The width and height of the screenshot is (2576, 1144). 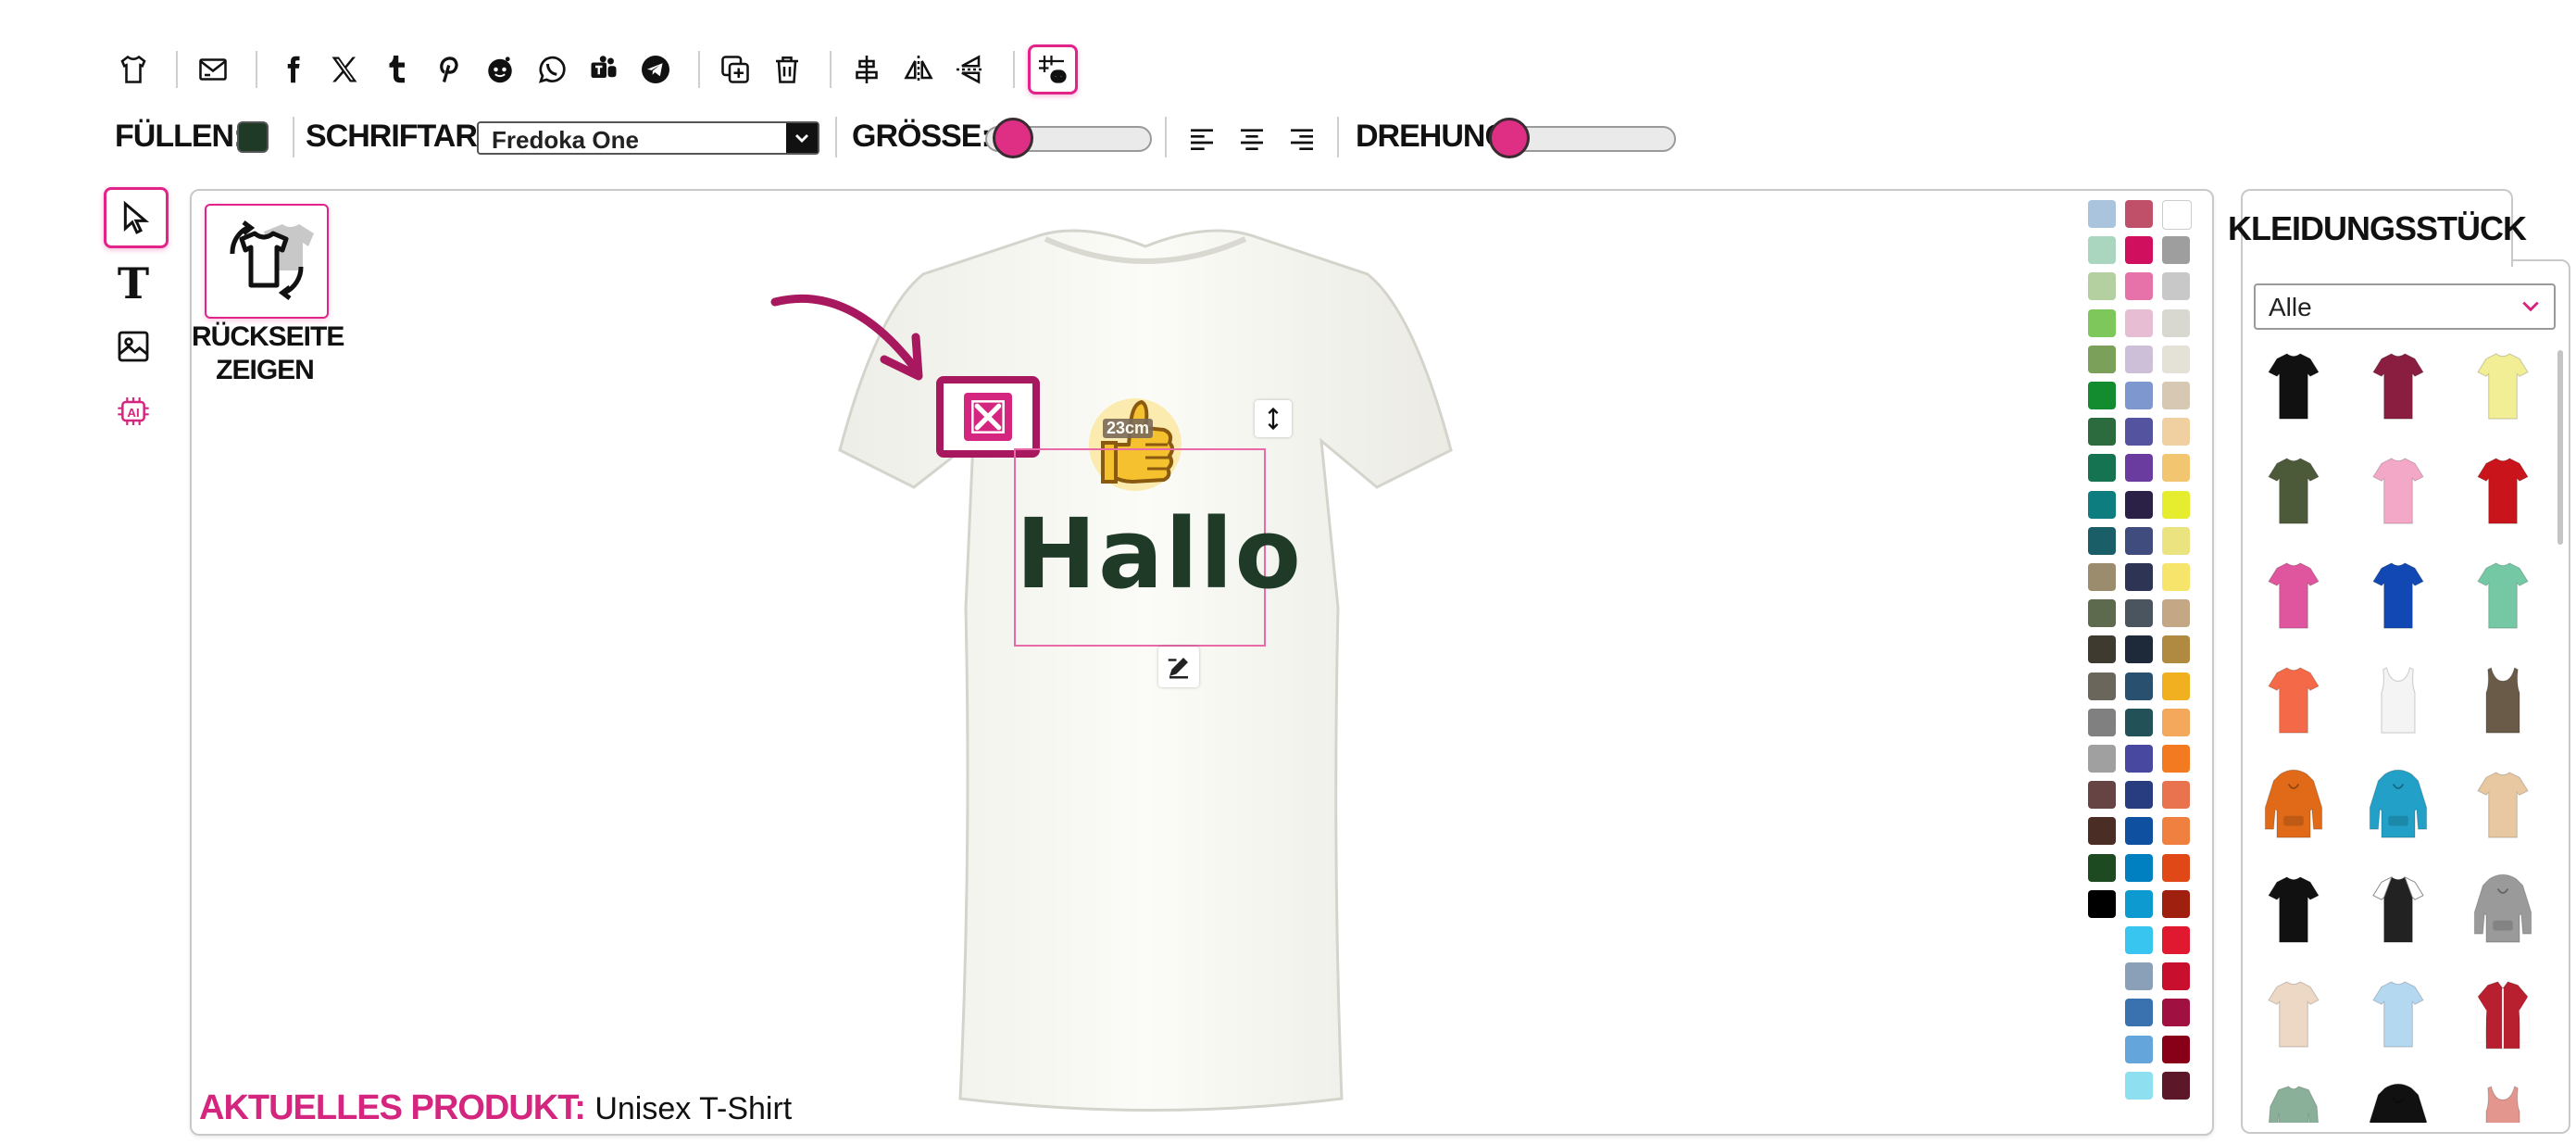 What do you see at coordinates (1158, 554) in the screenshot?
I see `design-text: Hallo` at bounding box center [1158, 554].